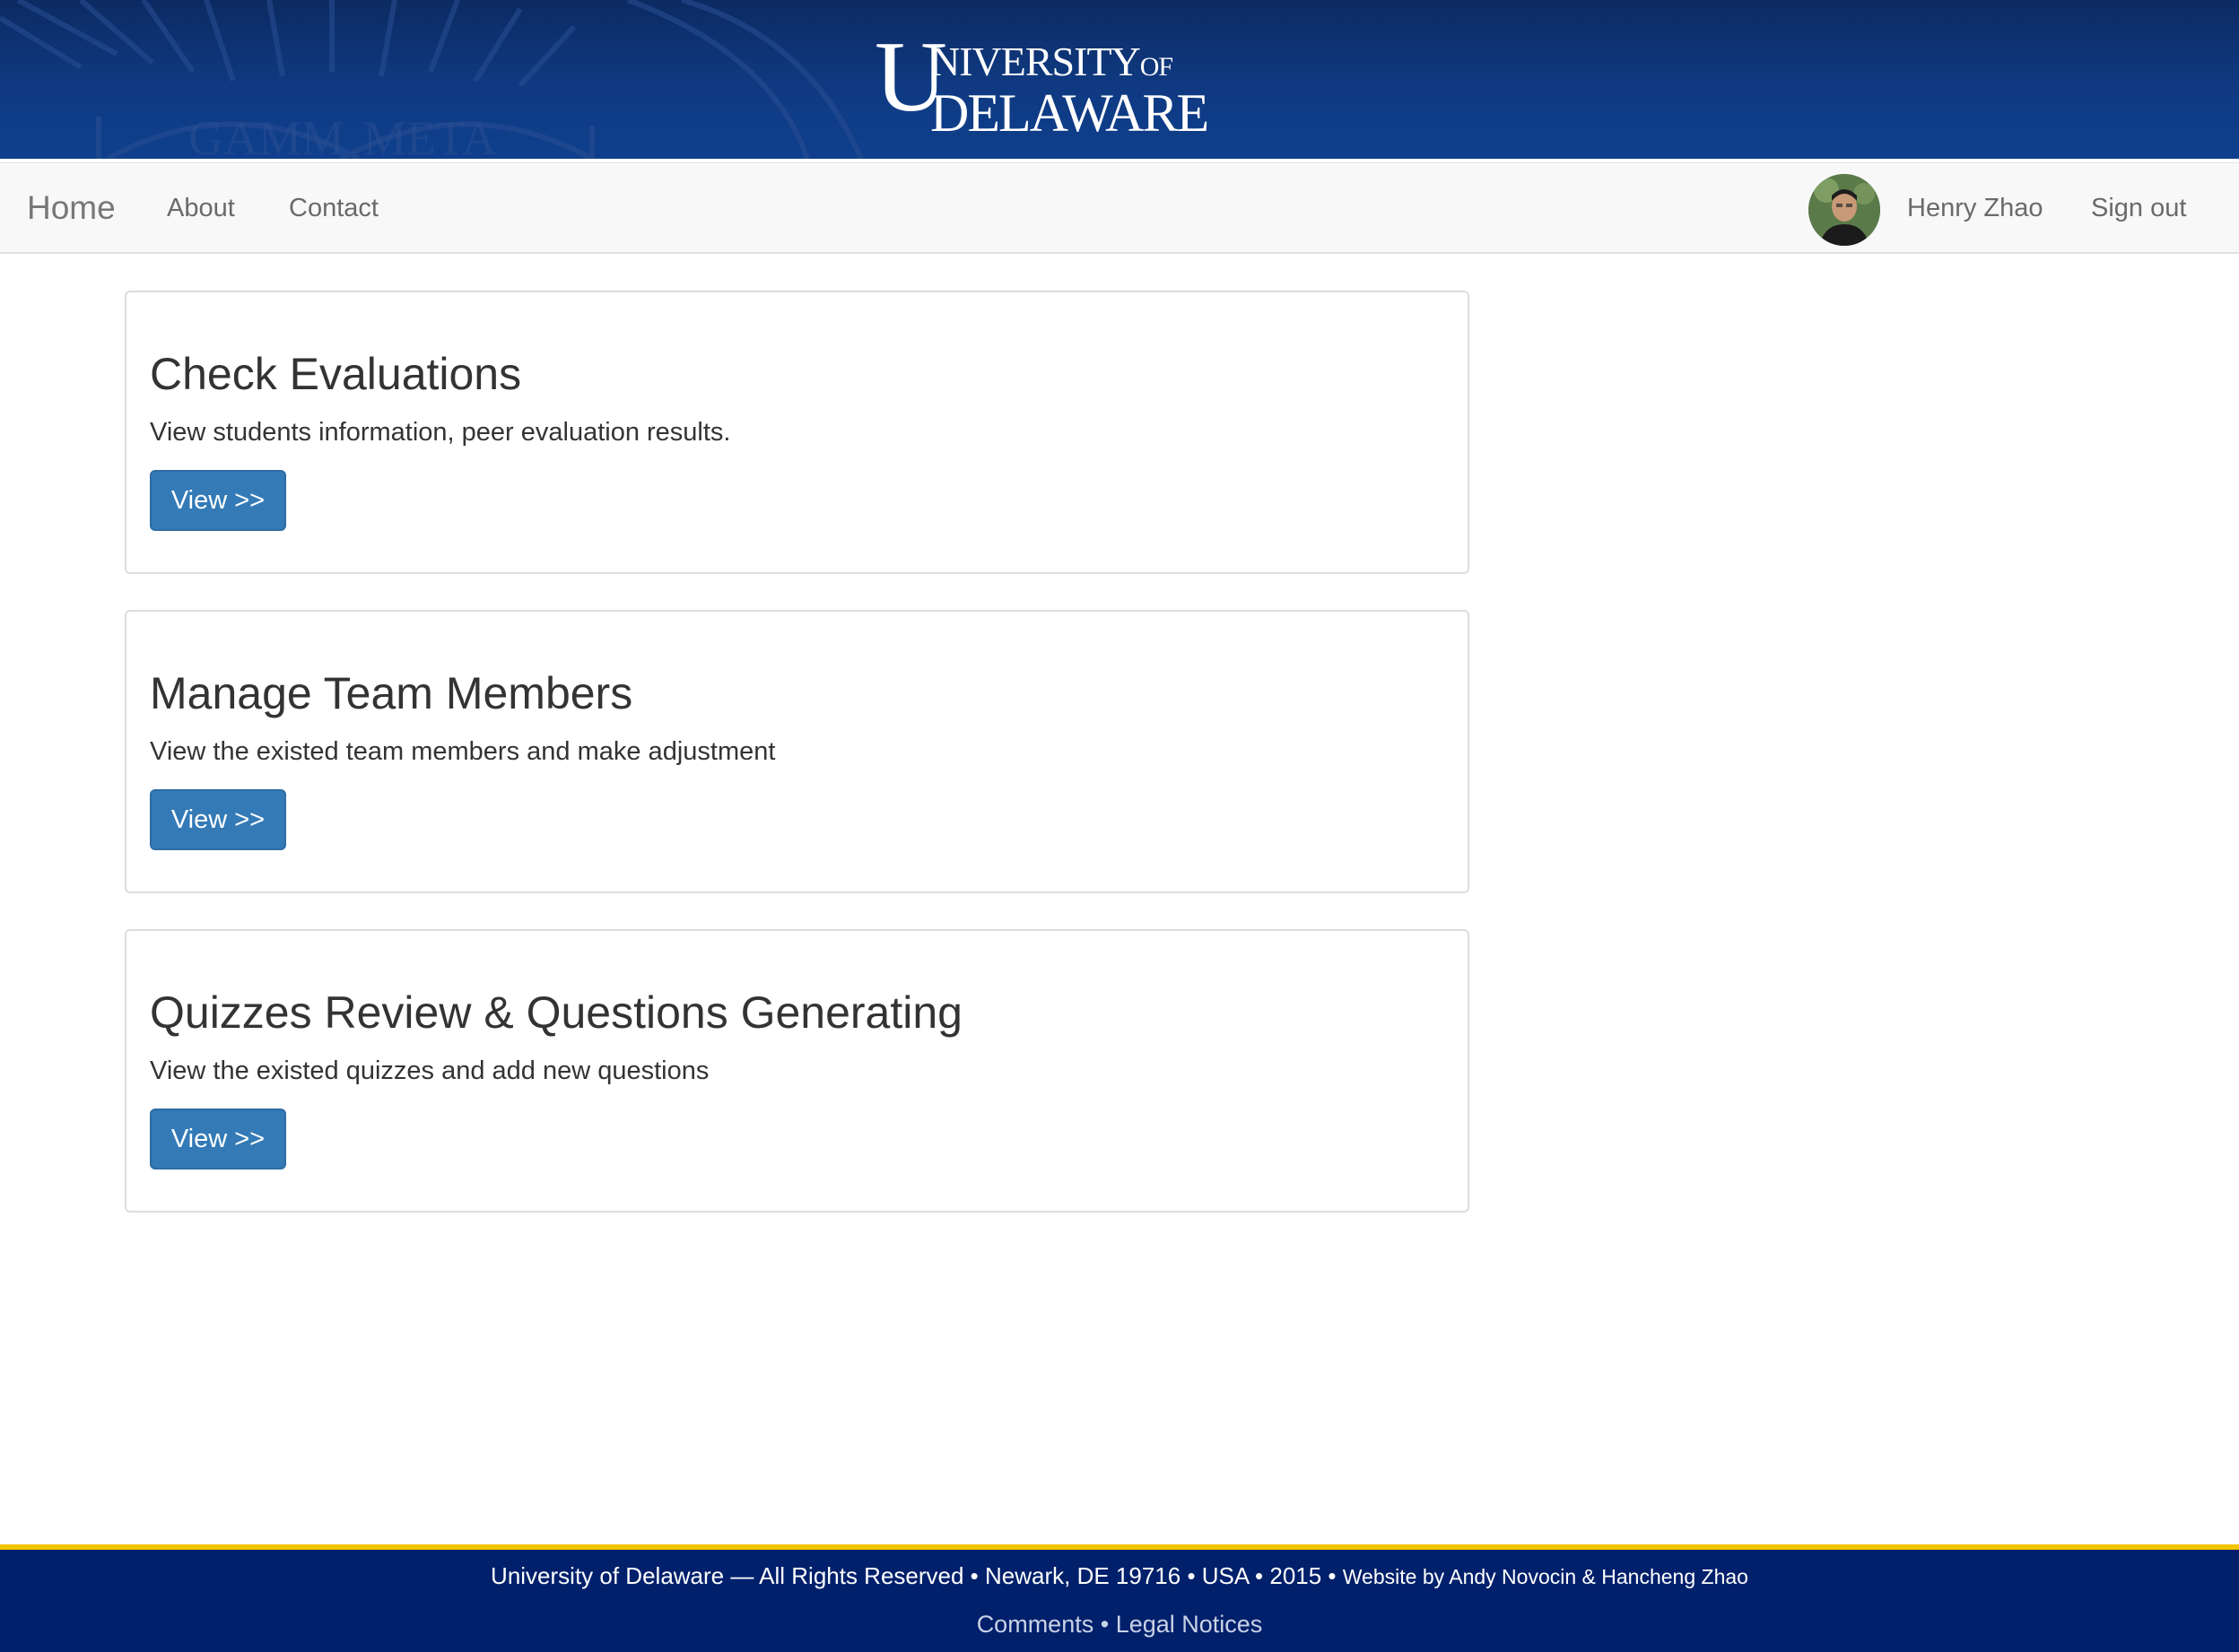 This screenshot has width=2239, height=1652. Describe the element at coordinates (2138, 208) in the screenshot. I see `sign-out-link: Sign out` at that location.